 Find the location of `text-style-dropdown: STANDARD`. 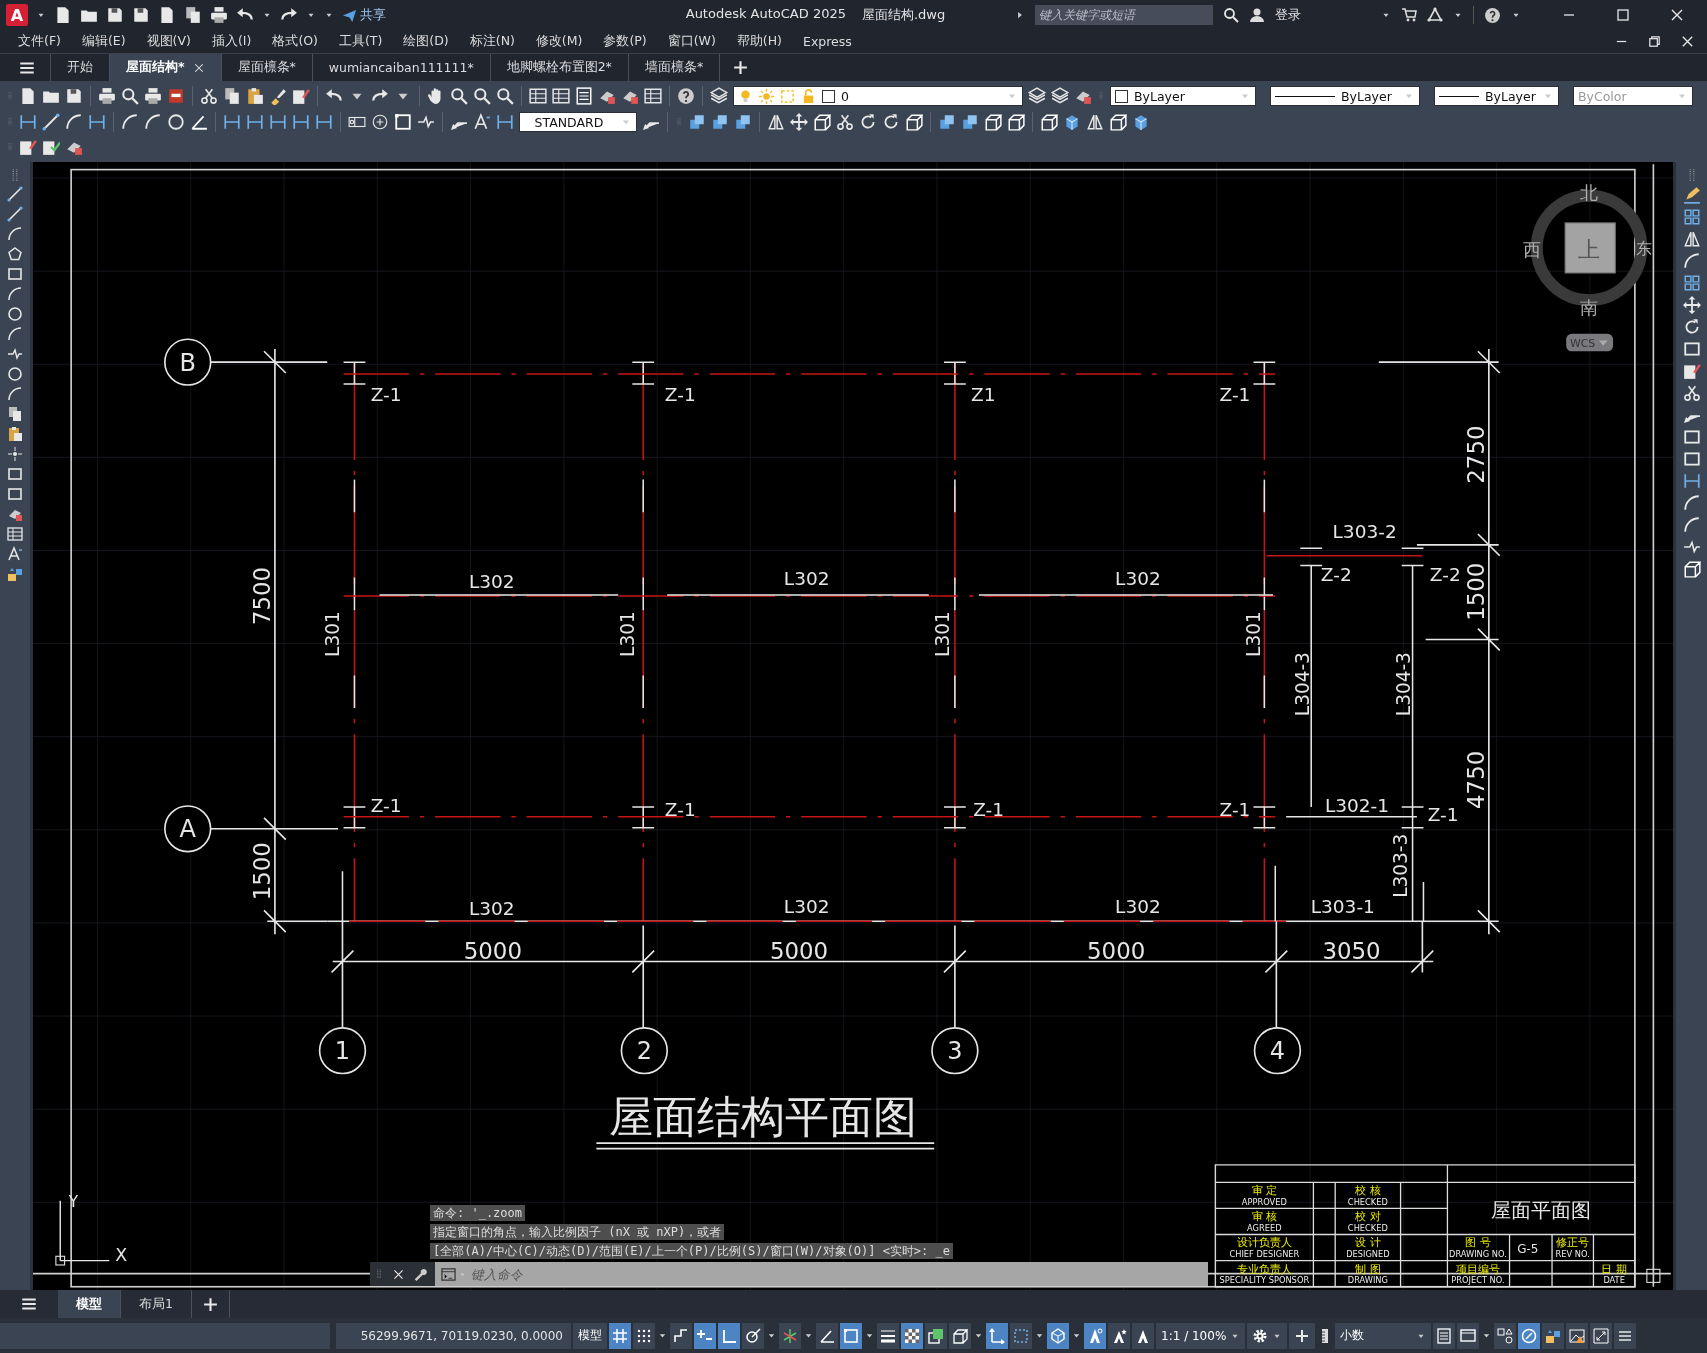

text-style-dropdown: STANDARD is located at coordinates (578, 122).